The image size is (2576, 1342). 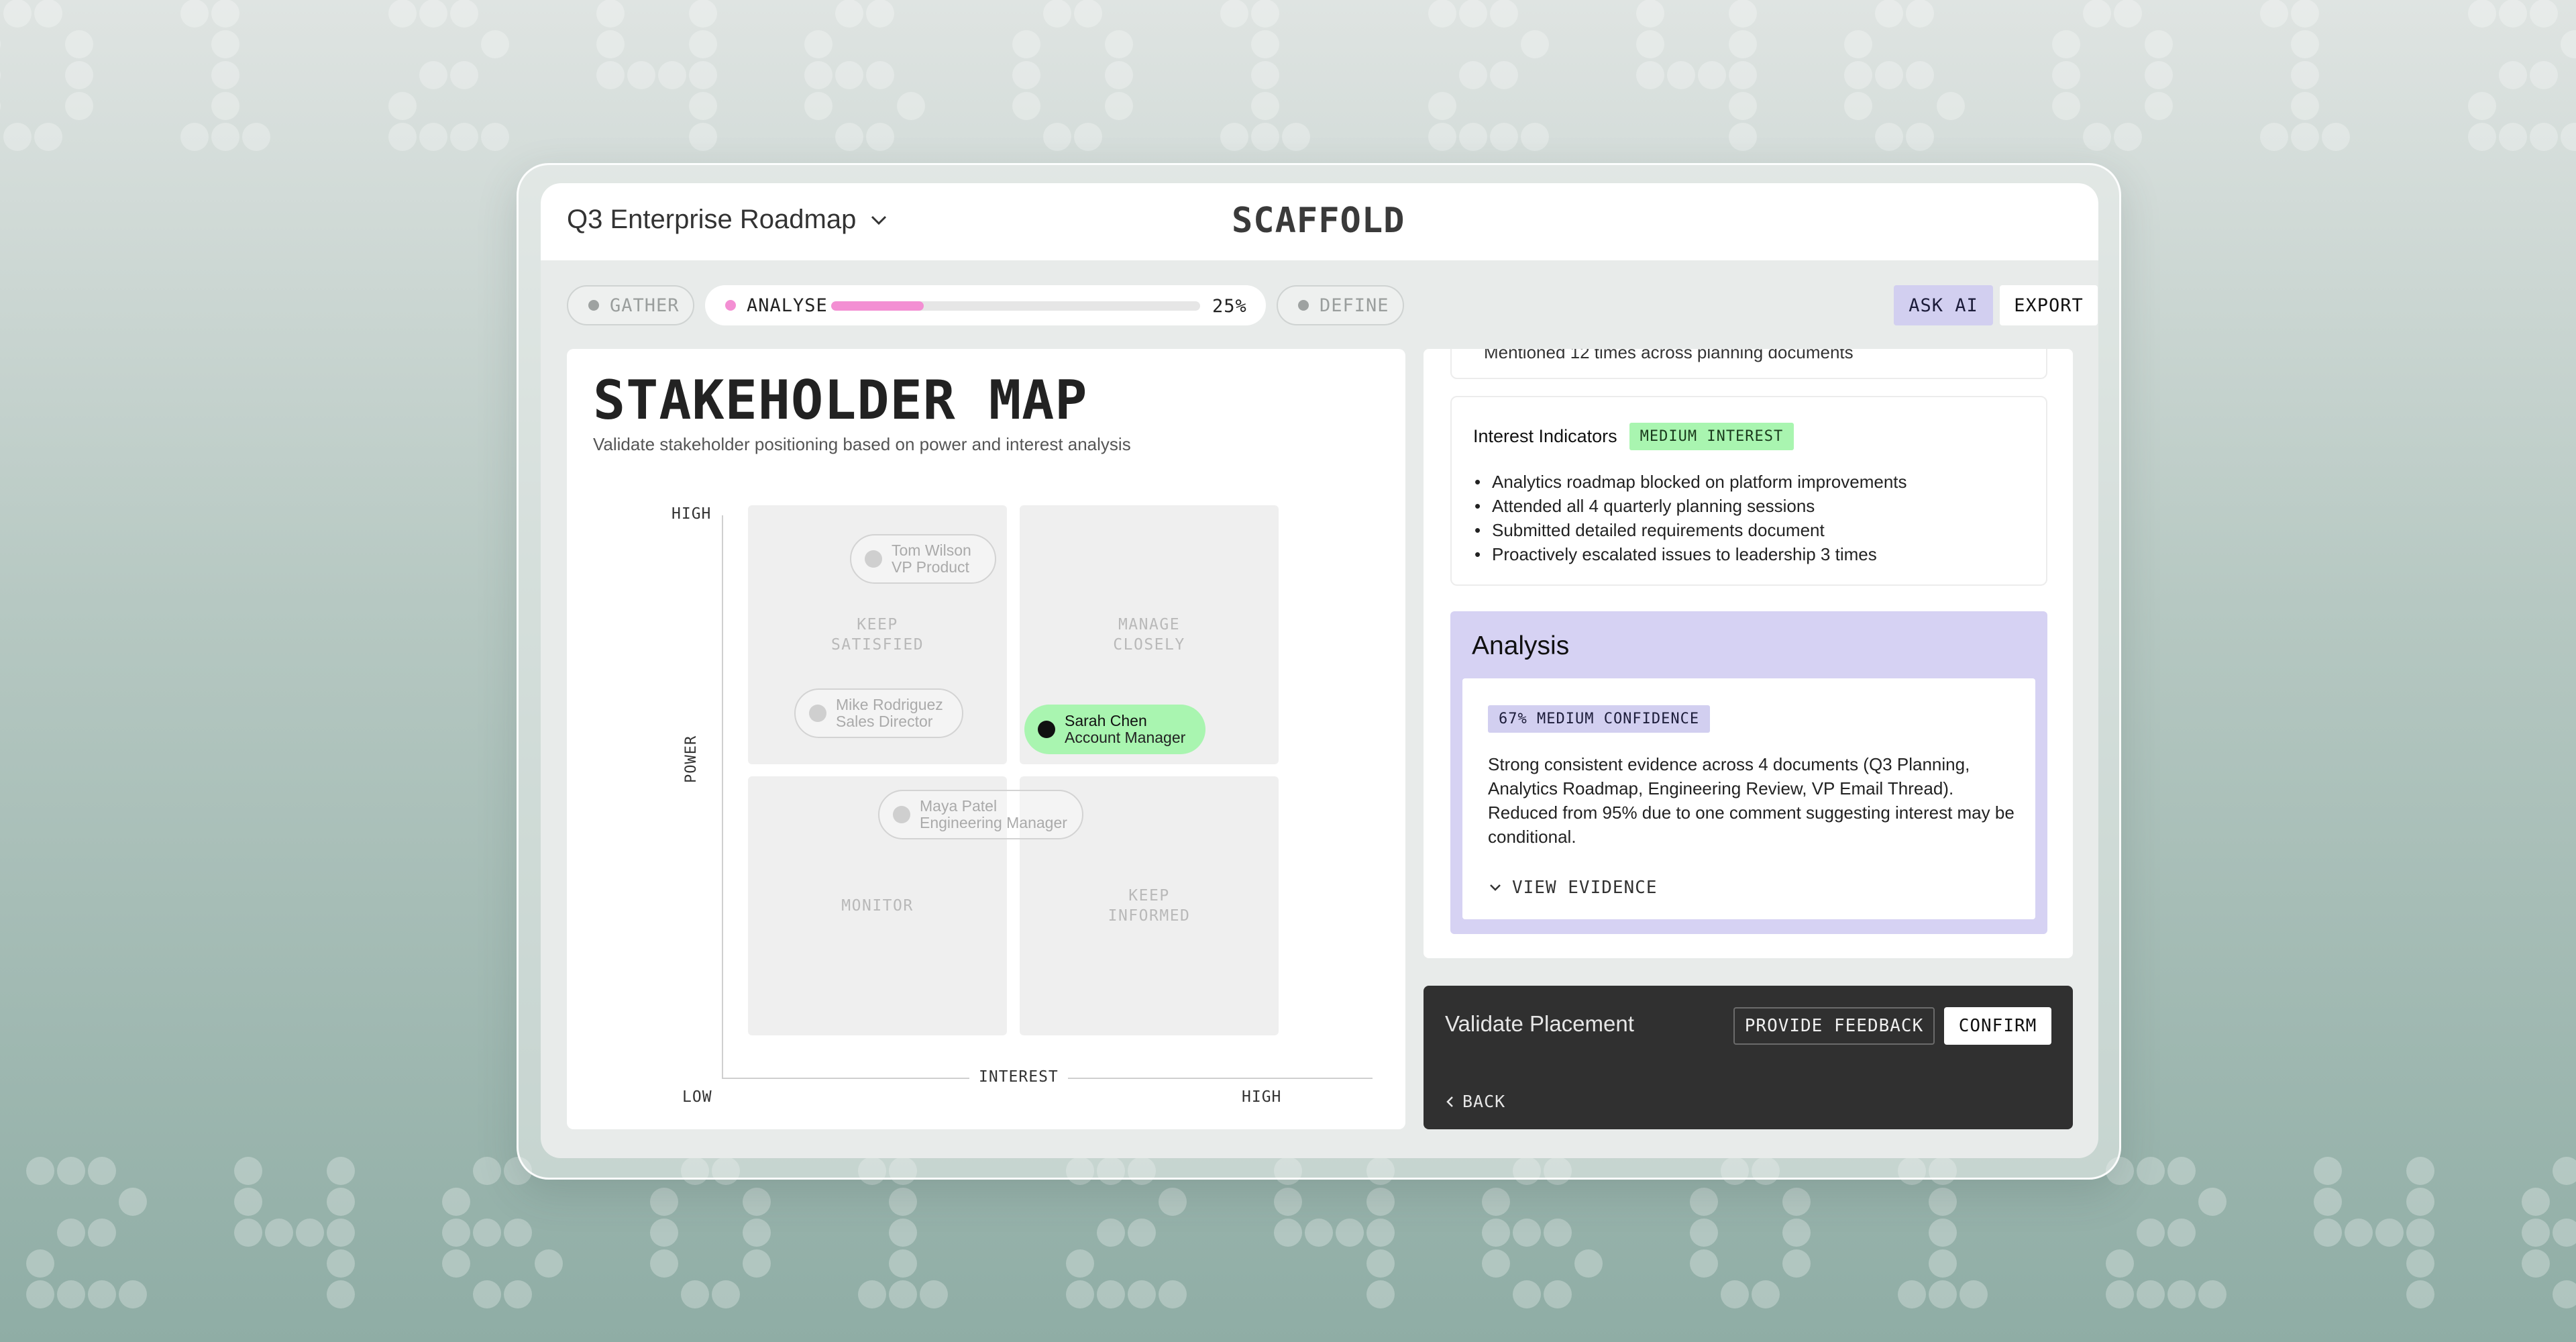 I want to click on stakeholder-chip: Maya Patel Engineering Manager, so click(x=980, y=814).